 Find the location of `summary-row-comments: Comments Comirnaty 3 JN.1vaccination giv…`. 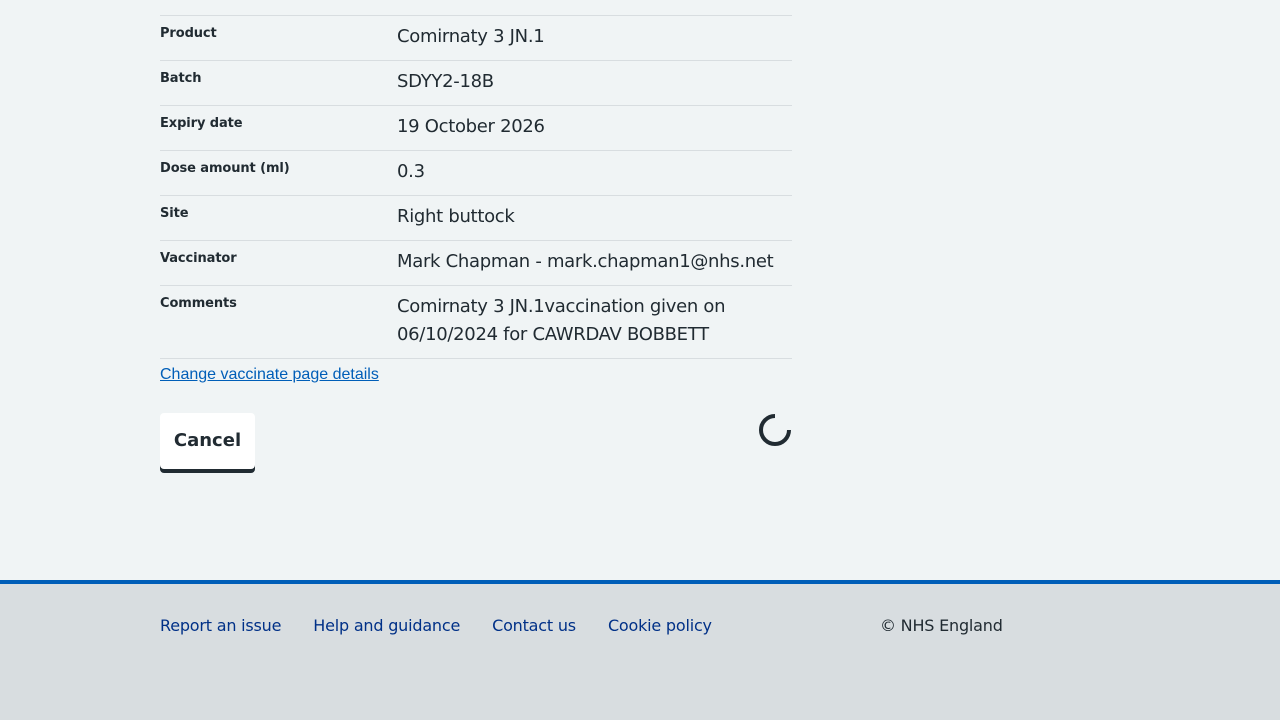

summary-row-comments: Comments Comirnaty 3 JN.1vaccination giv… is located at coordinates (476, 321).